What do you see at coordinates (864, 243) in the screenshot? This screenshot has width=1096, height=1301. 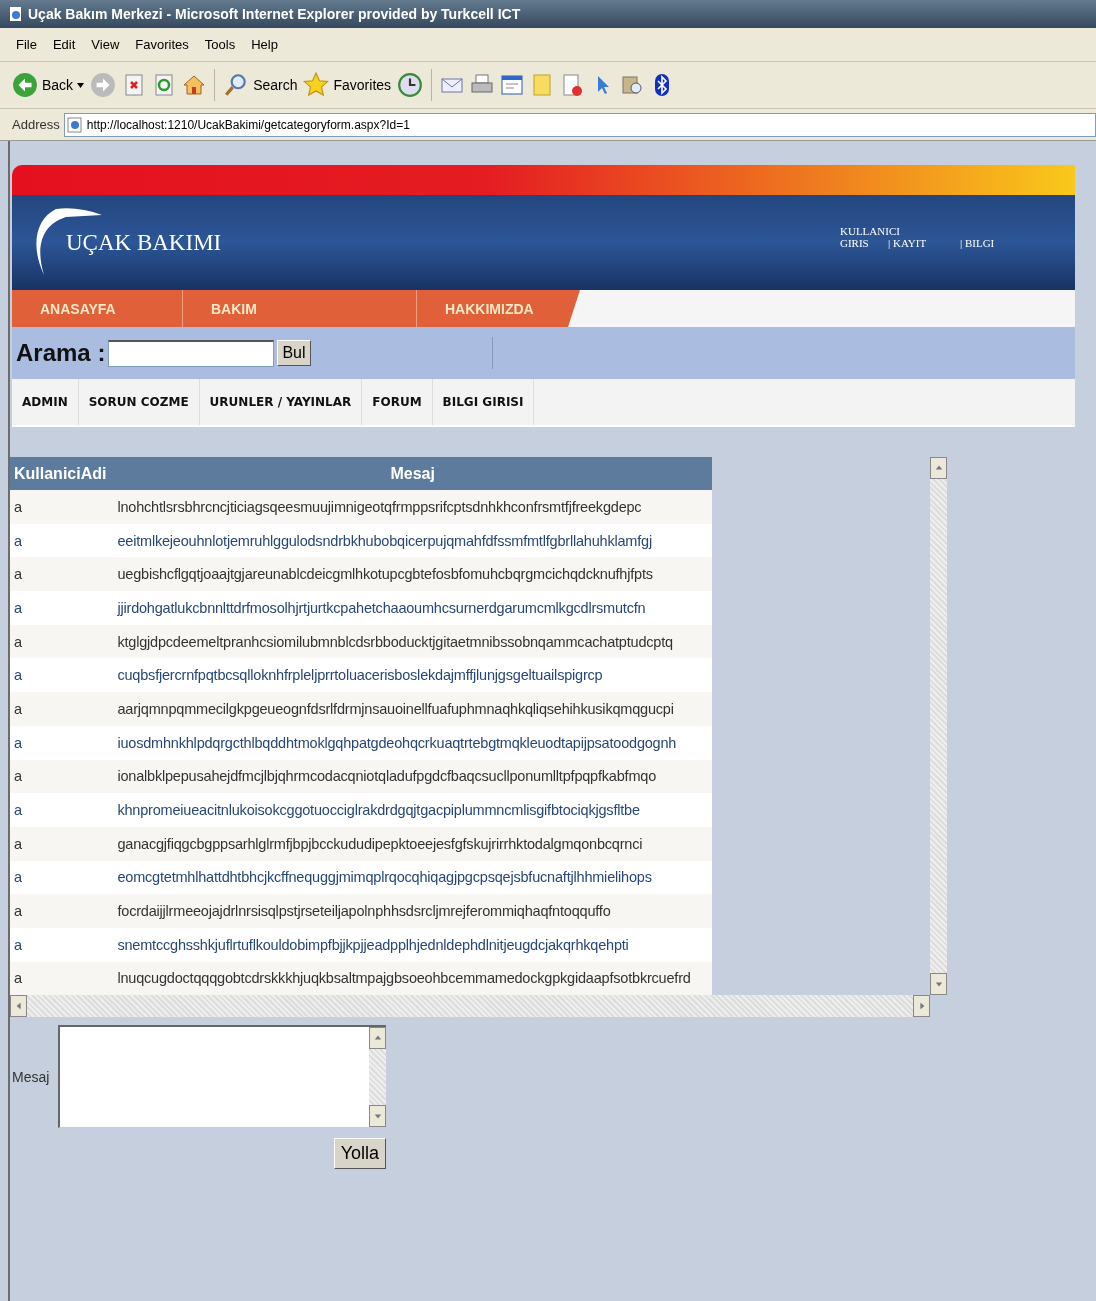 I see `header-link: GIRIS` at bounding box center [864, 243].